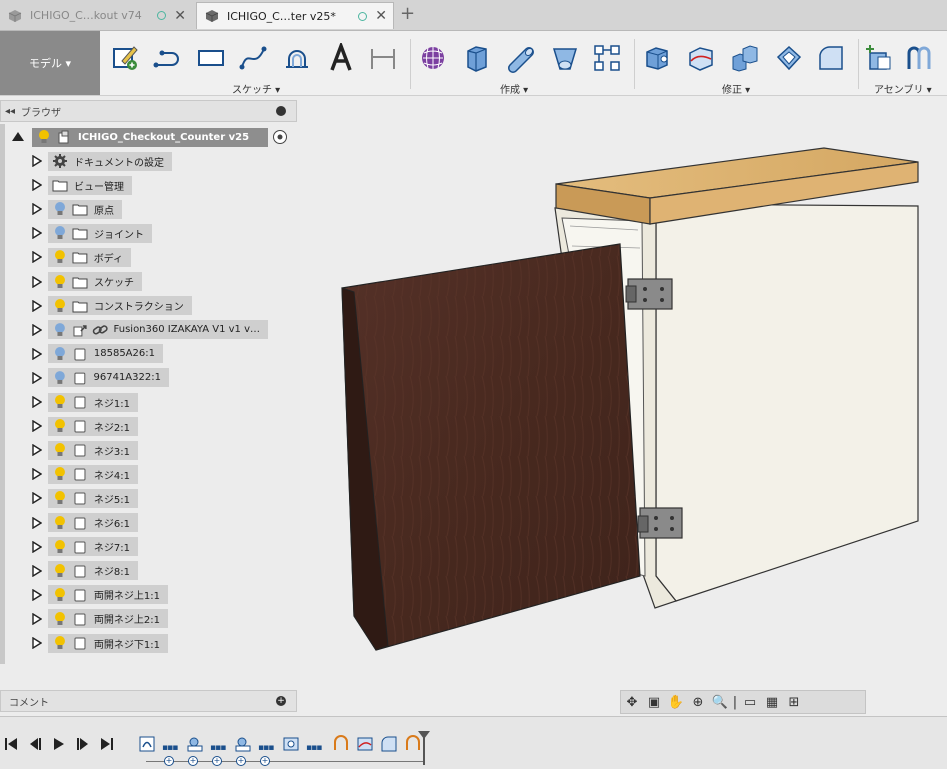  I want to click on pin-panel-icon, so click(281, 111).